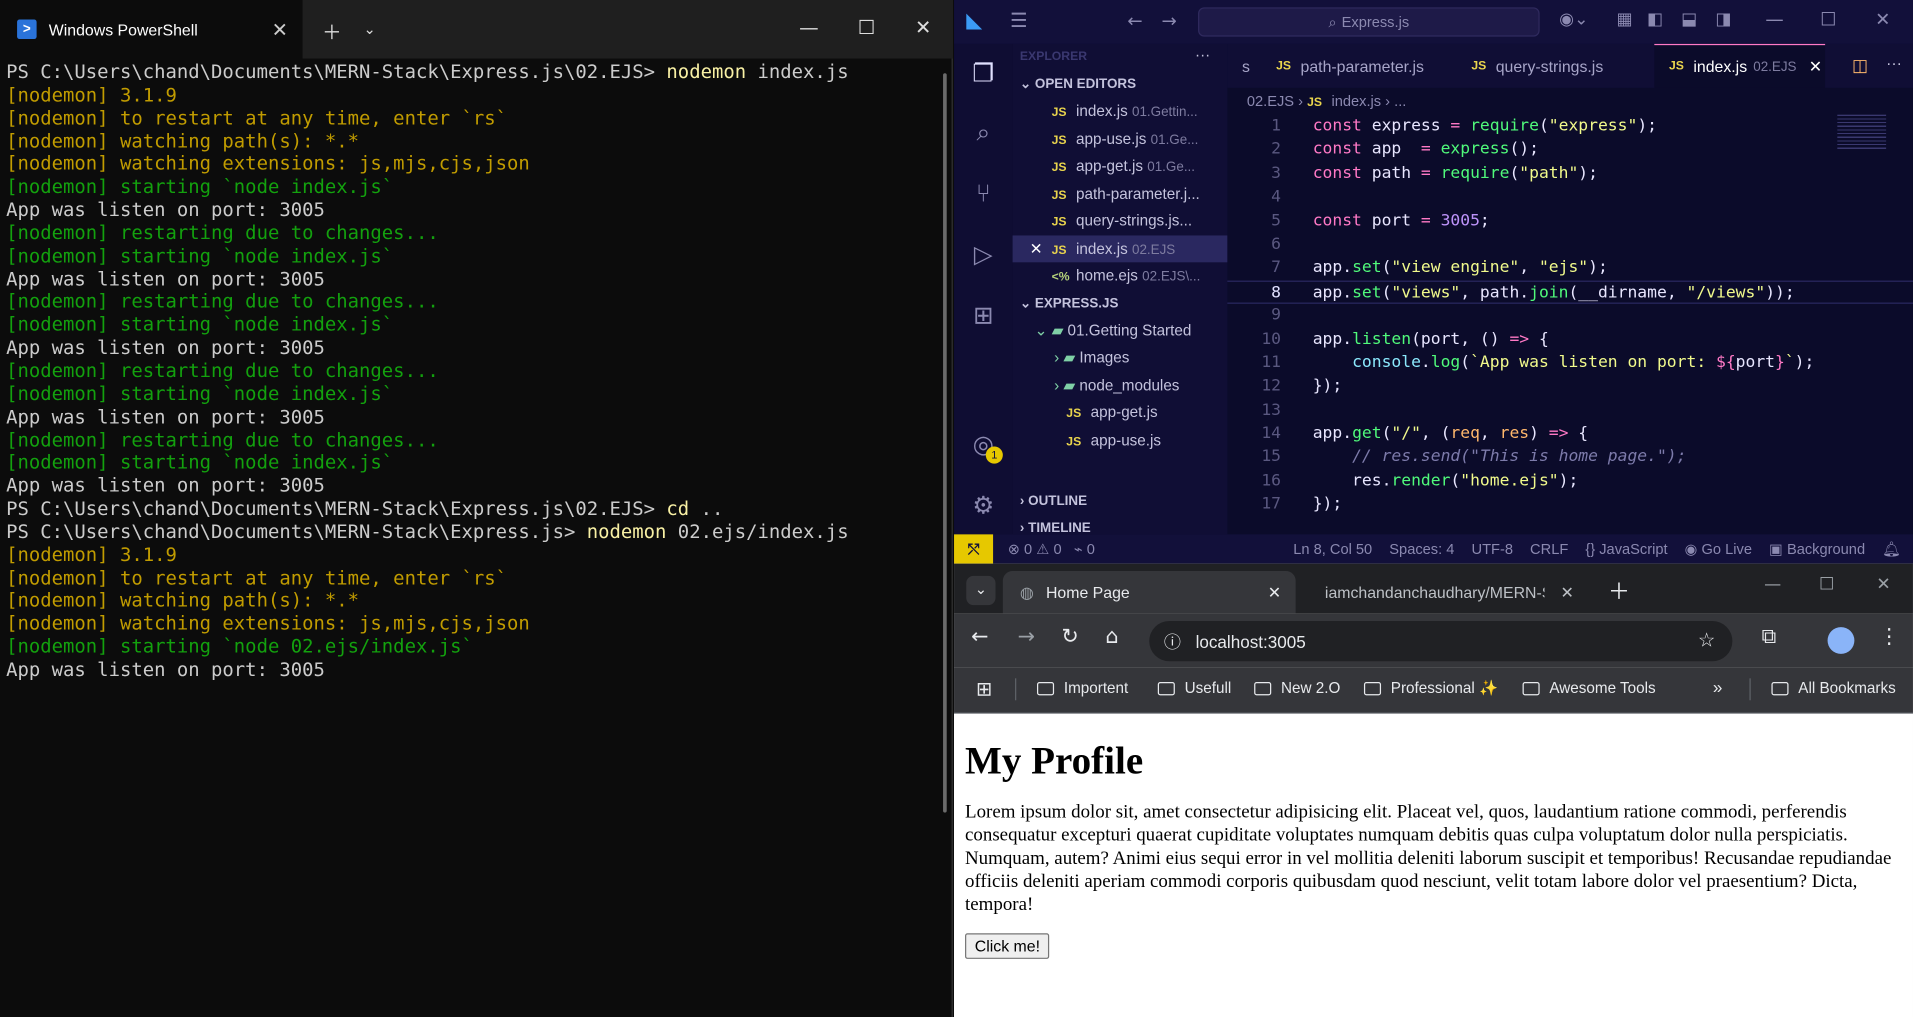 The image size is (1913, 1017). Describe the element at coordinates (1626, 548) in the screenshot. I see `language-mode: {} JavaScript` at that location.